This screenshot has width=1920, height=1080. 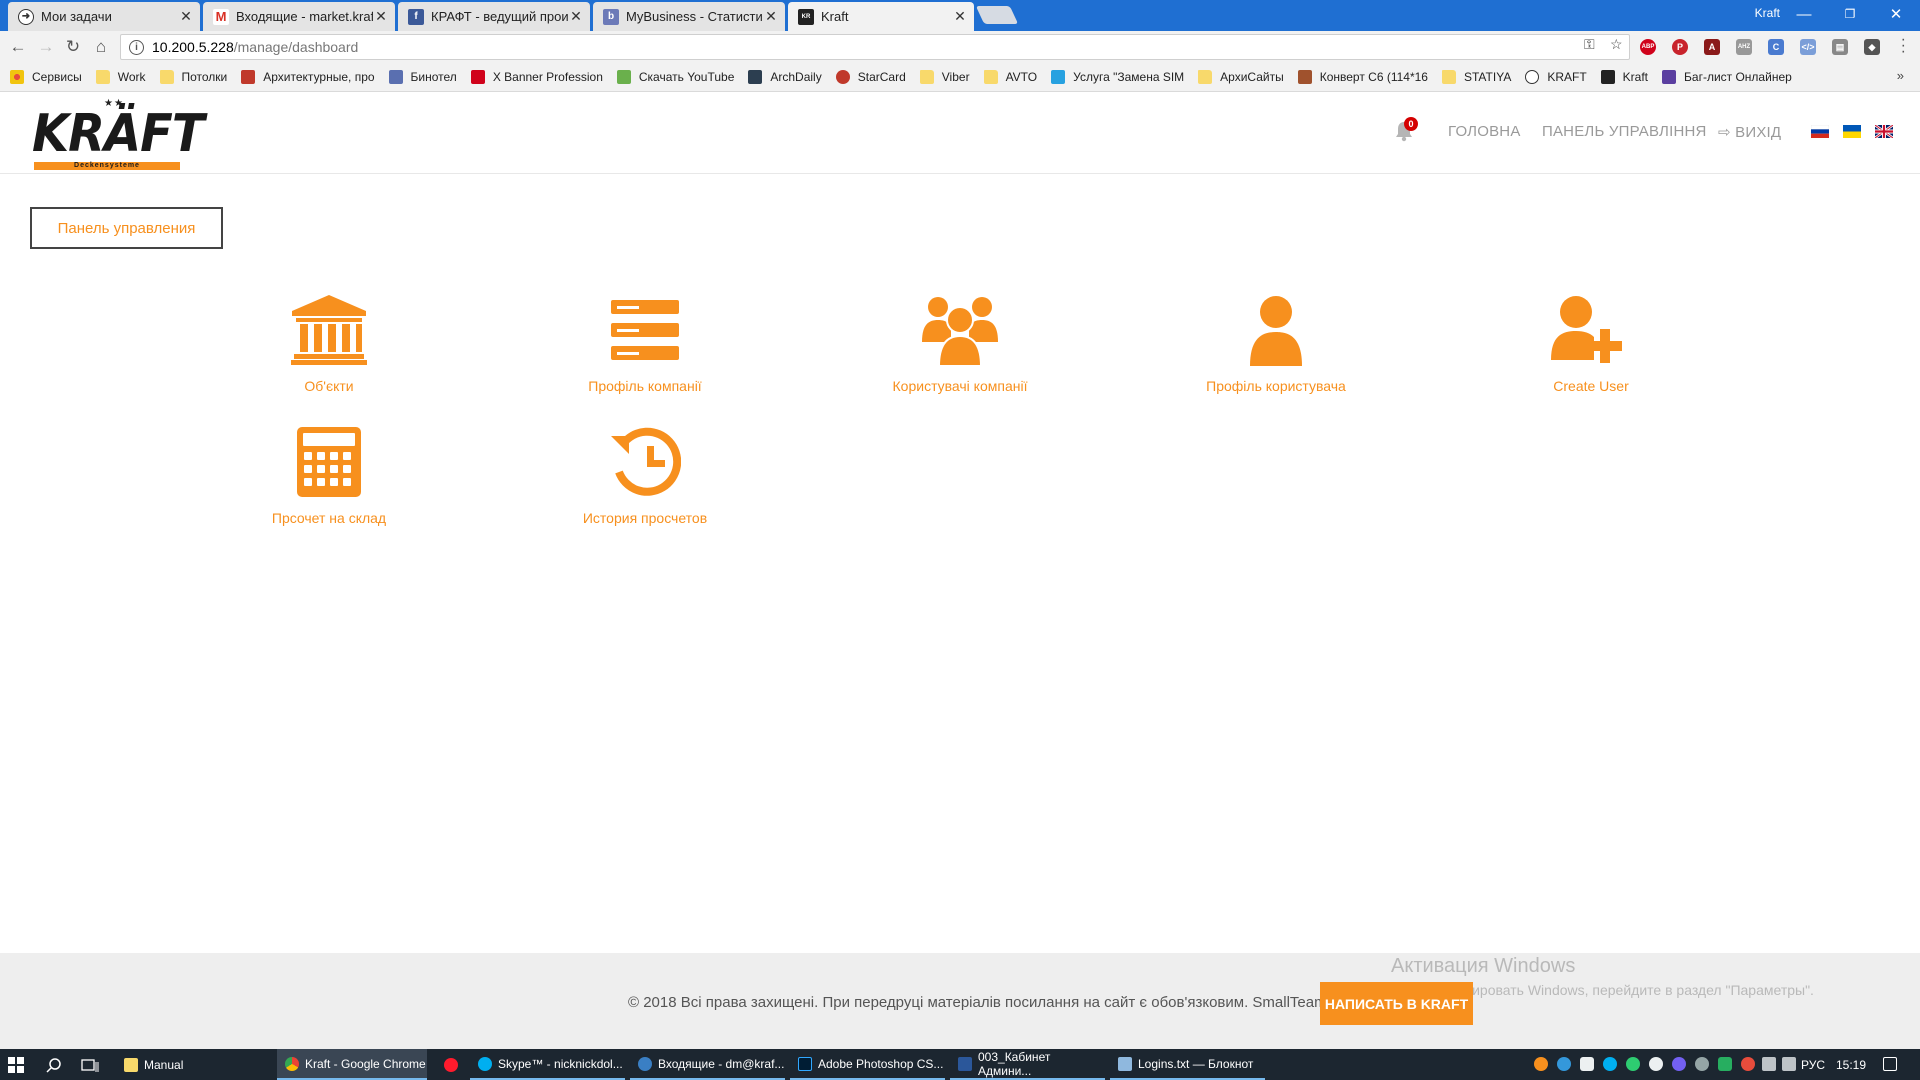 What do you see at coordinates (352, 1064) in the screenshot?
I see `taskbar-app-chrome: Kraft - Google Chrome` at bounding box center [352, 1064].